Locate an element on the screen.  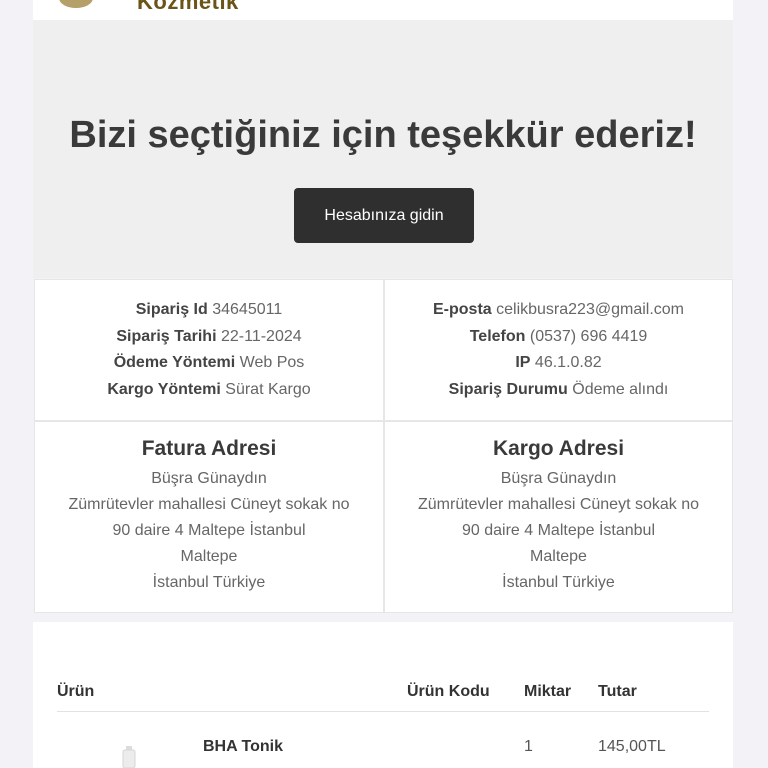
shipping-address-line-2: 90 daire 4 Maltepe İstanbul is located at coordinates (558, 530).